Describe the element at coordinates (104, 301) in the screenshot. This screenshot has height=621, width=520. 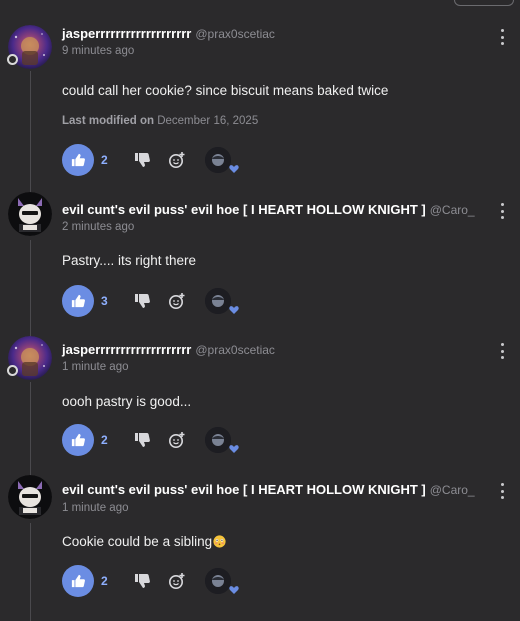
I see `like-count: 3` at that location.